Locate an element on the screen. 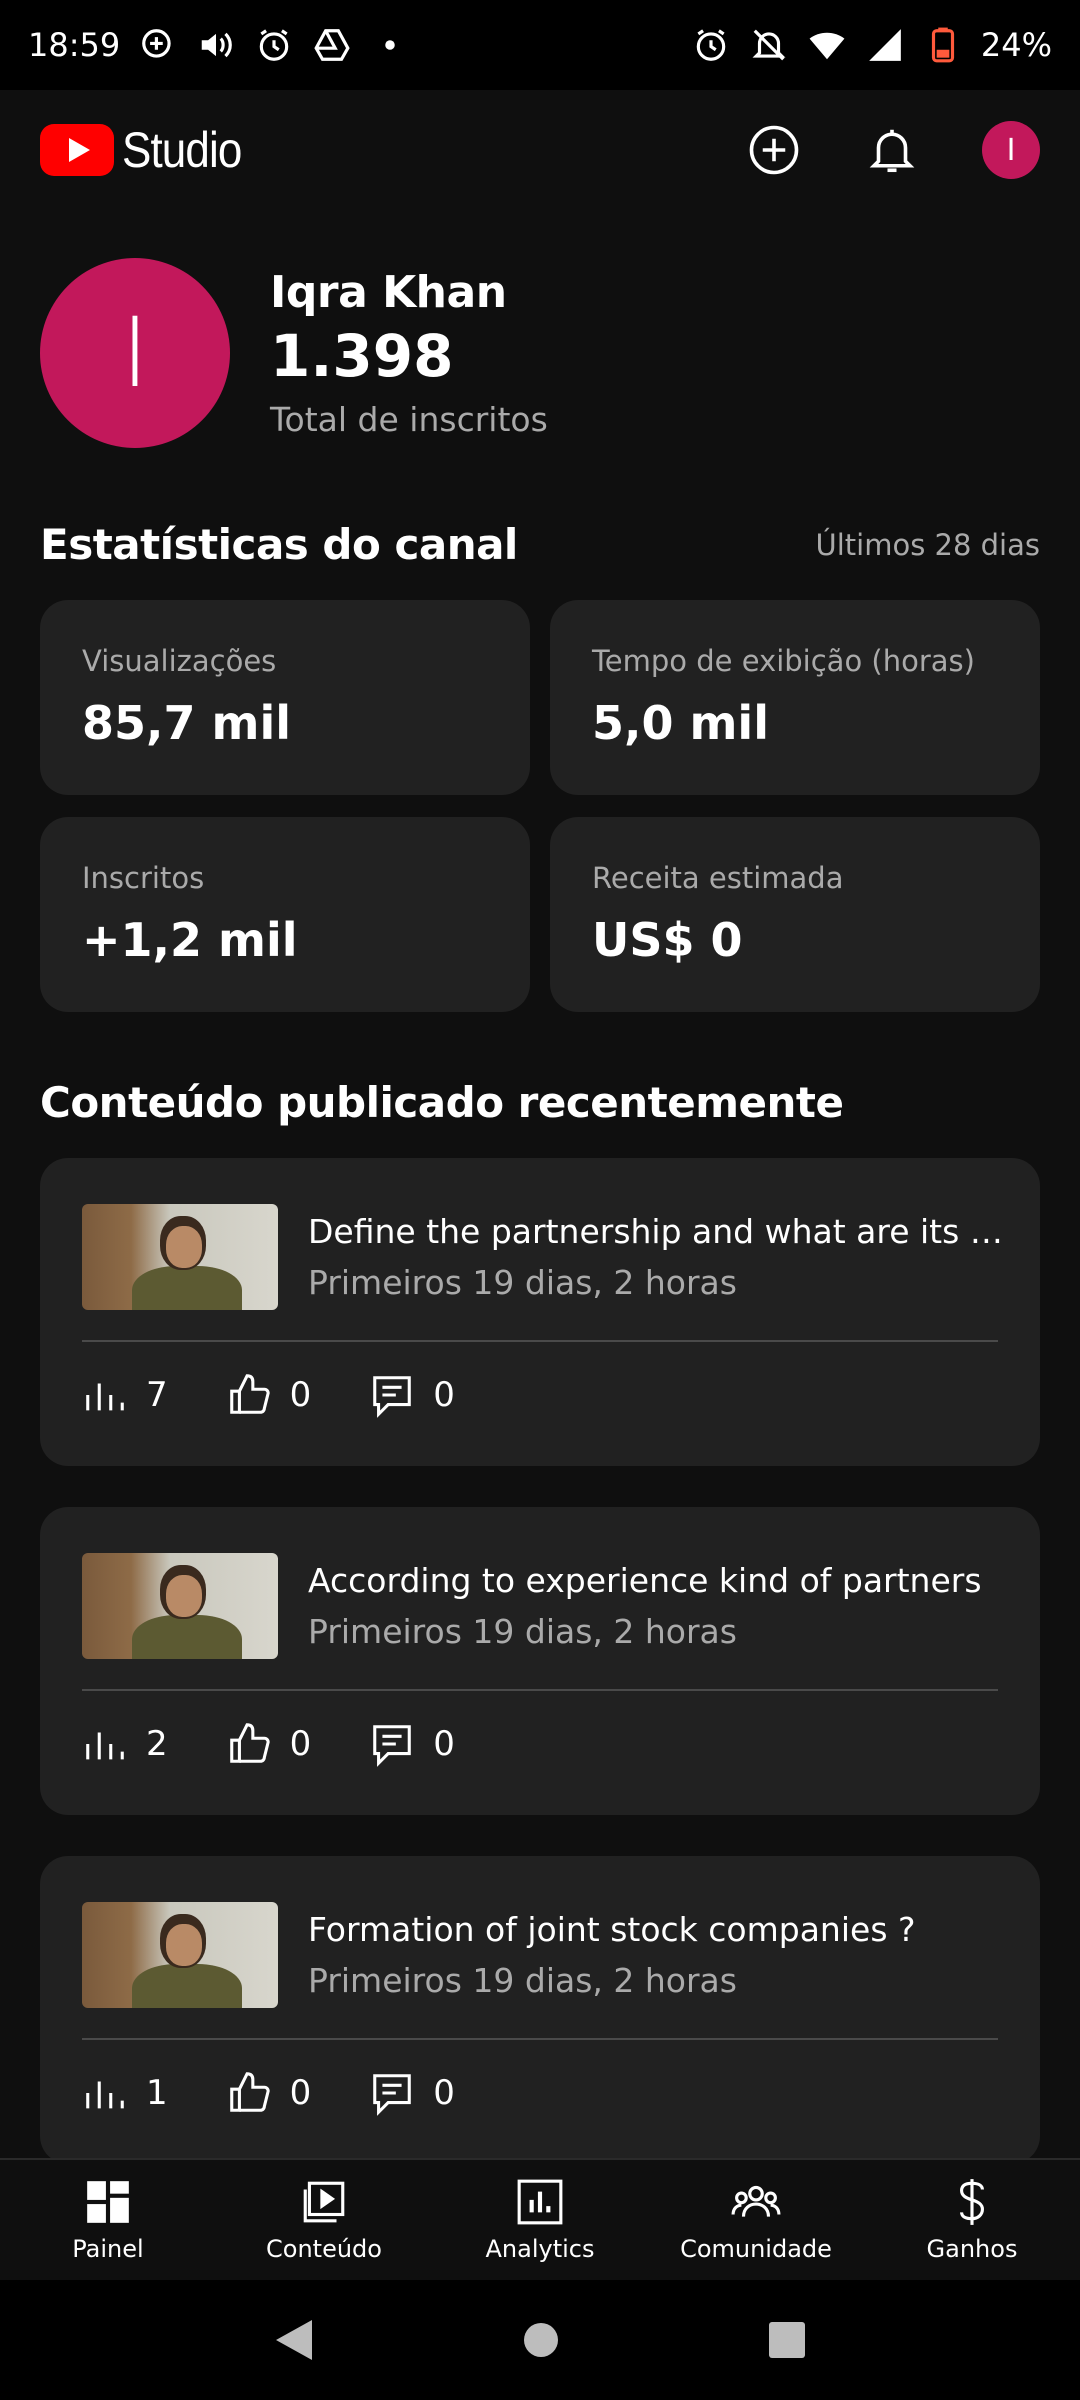  stat-value: 5,0 mil is located at coordinates (680, 723).